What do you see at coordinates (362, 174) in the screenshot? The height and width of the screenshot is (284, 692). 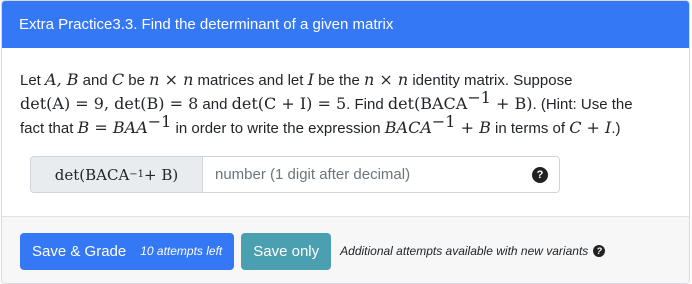 I see `answer-input` at bounding box center [362, 174].